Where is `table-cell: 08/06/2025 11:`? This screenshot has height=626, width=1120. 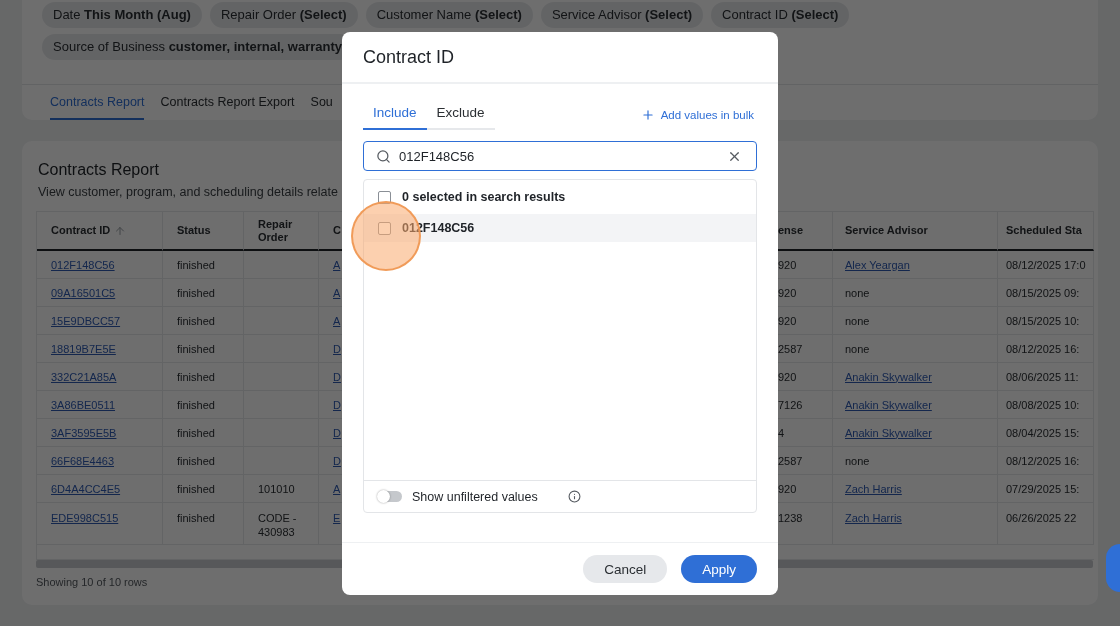 table-cell: 08/06/2025 11: is located at coordinates (1046, 377).